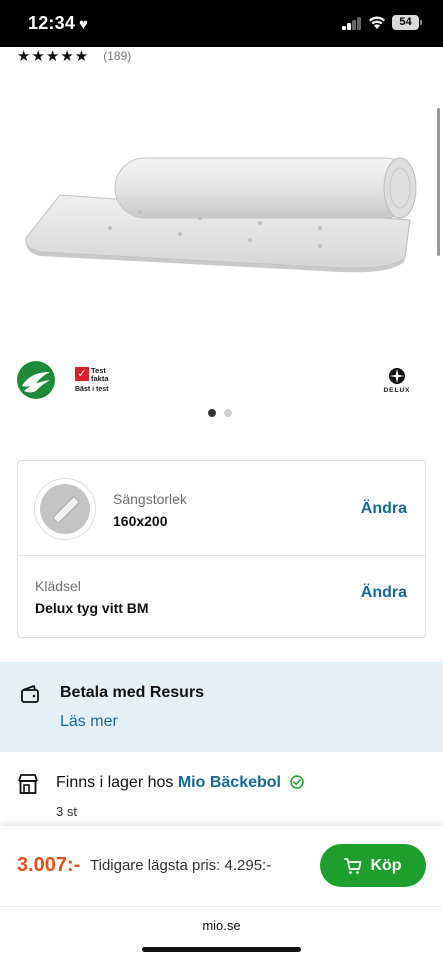 This screenshot has width=443, height=960. What do you see at coordinates (228, 413) in the screenshot?
I see `pager-dot` at bounding box center [228, 413].